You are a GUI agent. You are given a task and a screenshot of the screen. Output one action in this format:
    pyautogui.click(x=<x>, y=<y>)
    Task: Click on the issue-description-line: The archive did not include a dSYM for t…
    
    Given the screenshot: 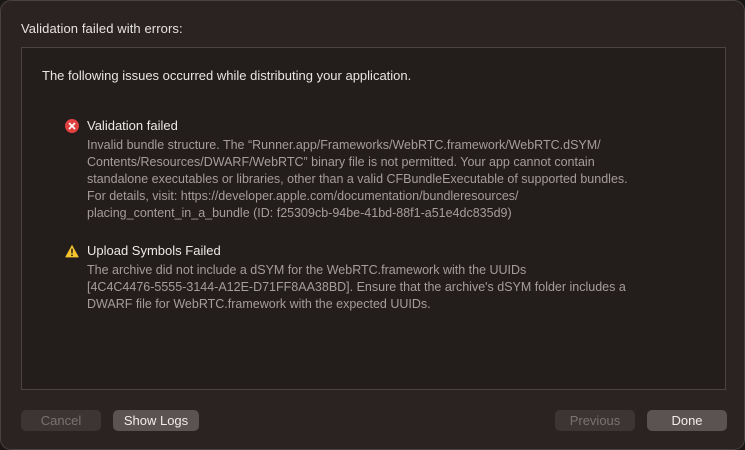 What is the action you would take?
    pyautogui.click(x=307, y=270)
    